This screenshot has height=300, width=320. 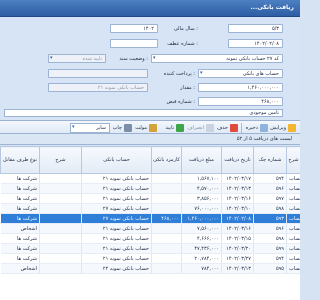 What do you see at coordinates (252, 59) in the screenshot?
I see `bank-account-value: کد ۲۷ حساب بانکی نمونه` at bounding box center [252, 59].